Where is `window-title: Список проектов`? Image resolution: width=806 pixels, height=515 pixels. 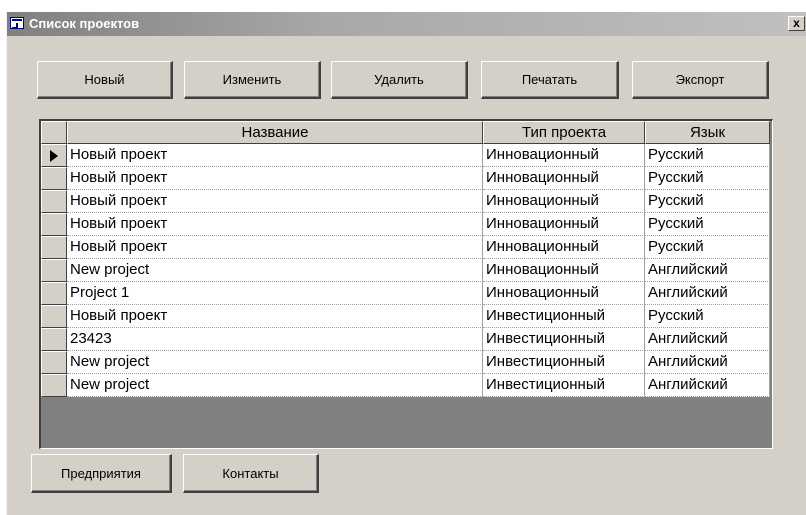 window-title: Список проектов is located at coordinates (84, 23).